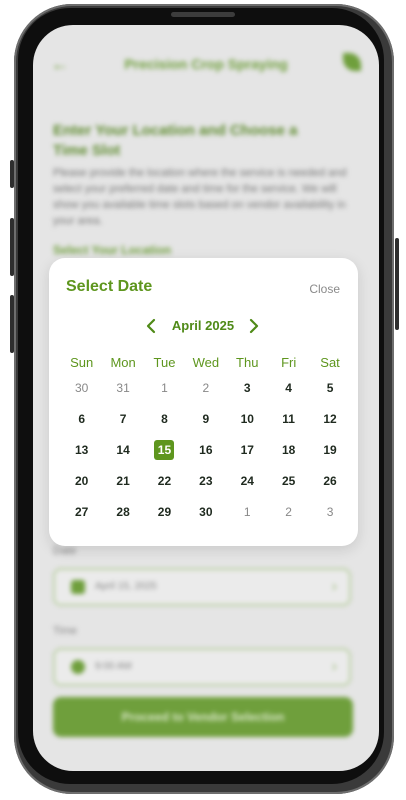 Image resolution: width=406 pixels, height=800 pixels. Describe the element at coordinates (289, 362) in the screenshot. I see `weekday-label: Fri` at that location.